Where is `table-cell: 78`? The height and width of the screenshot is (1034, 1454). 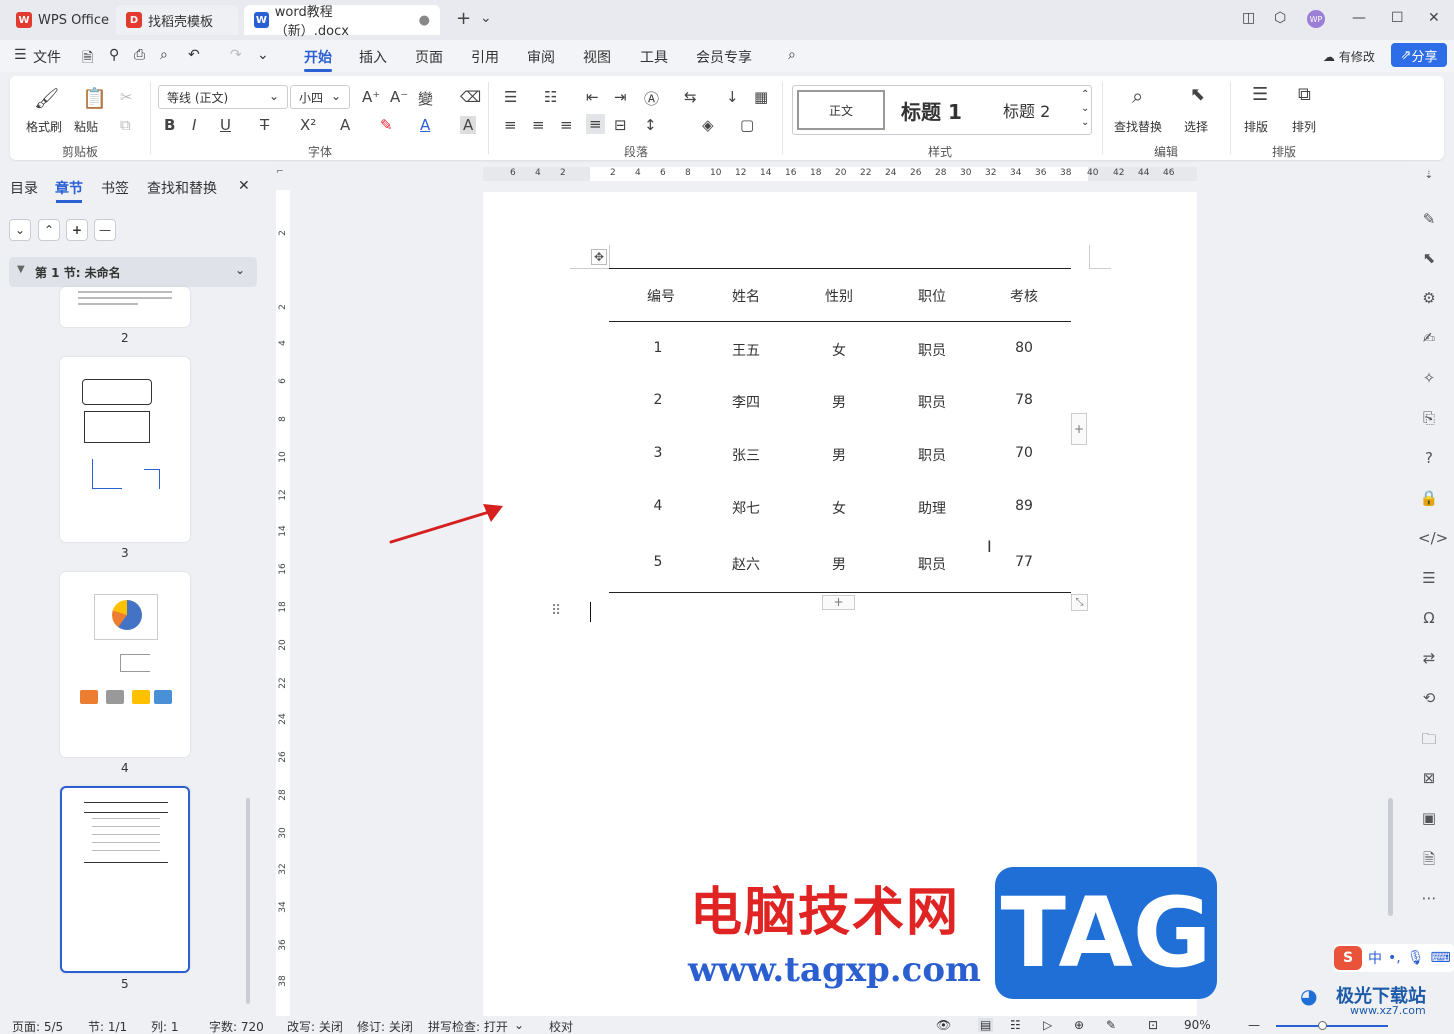 table-cell: 78 is located at coordinates (1024, 400).